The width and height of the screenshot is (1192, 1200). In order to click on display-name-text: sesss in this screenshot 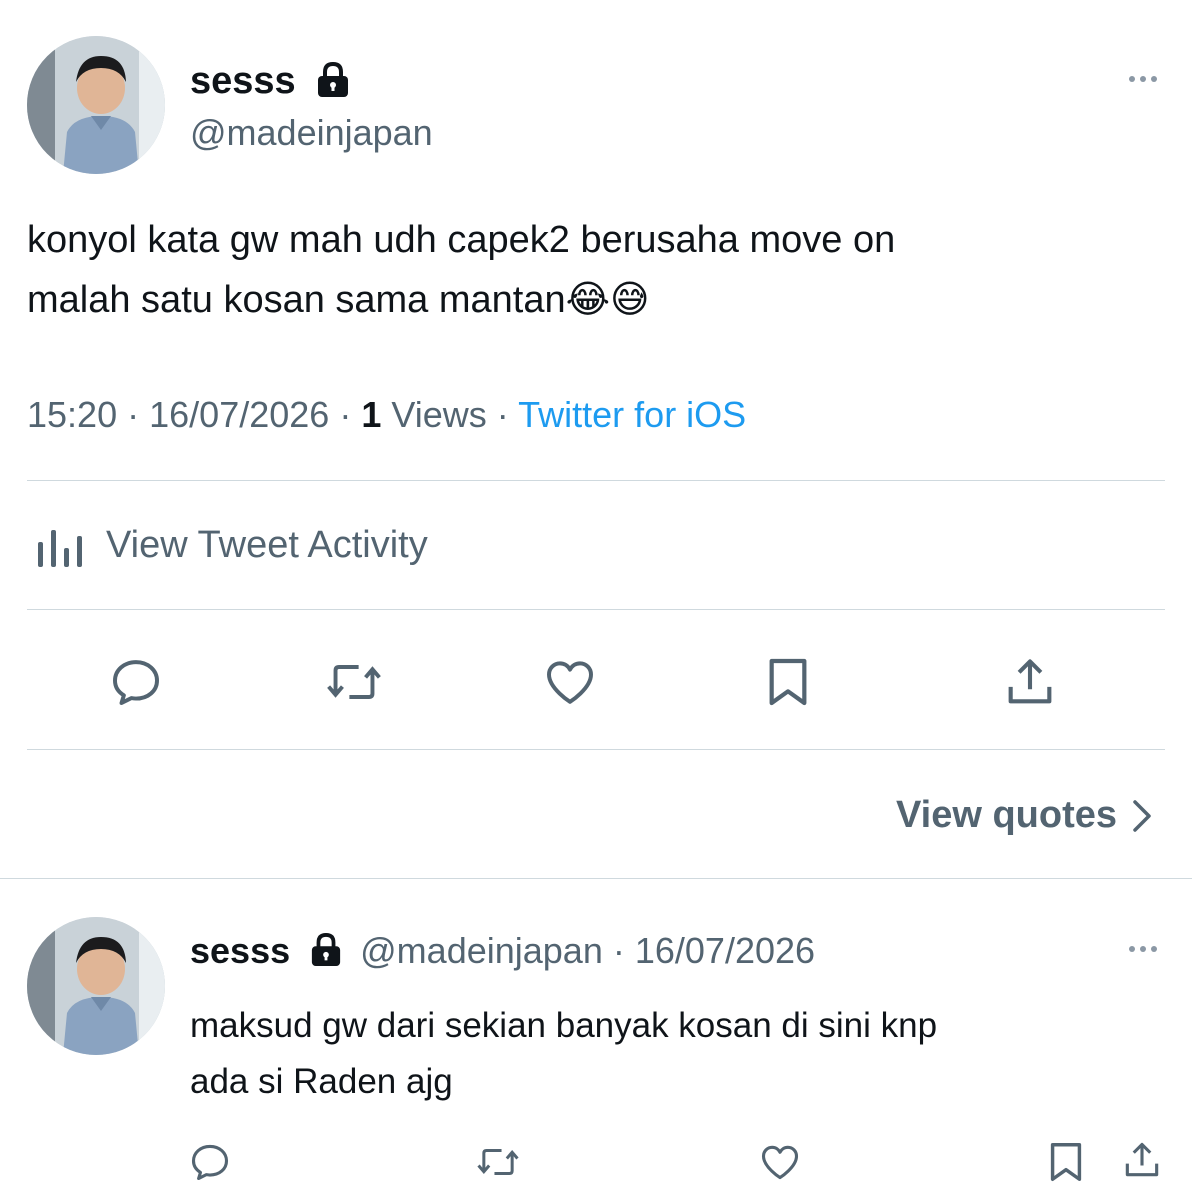, I will do `click(243, 81)`.